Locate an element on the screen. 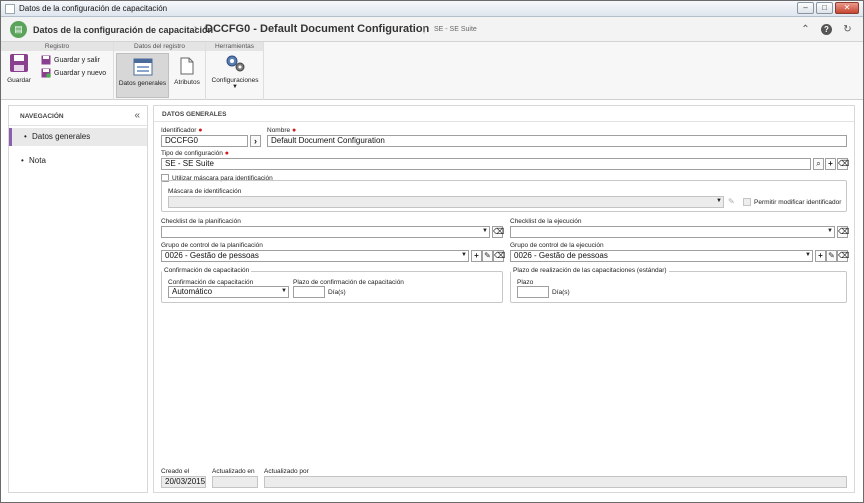 The width and height of the screenshot is (864, 503). page-title: DCCFG0 - Default Document Configuration is located at coordinates (317, 29).